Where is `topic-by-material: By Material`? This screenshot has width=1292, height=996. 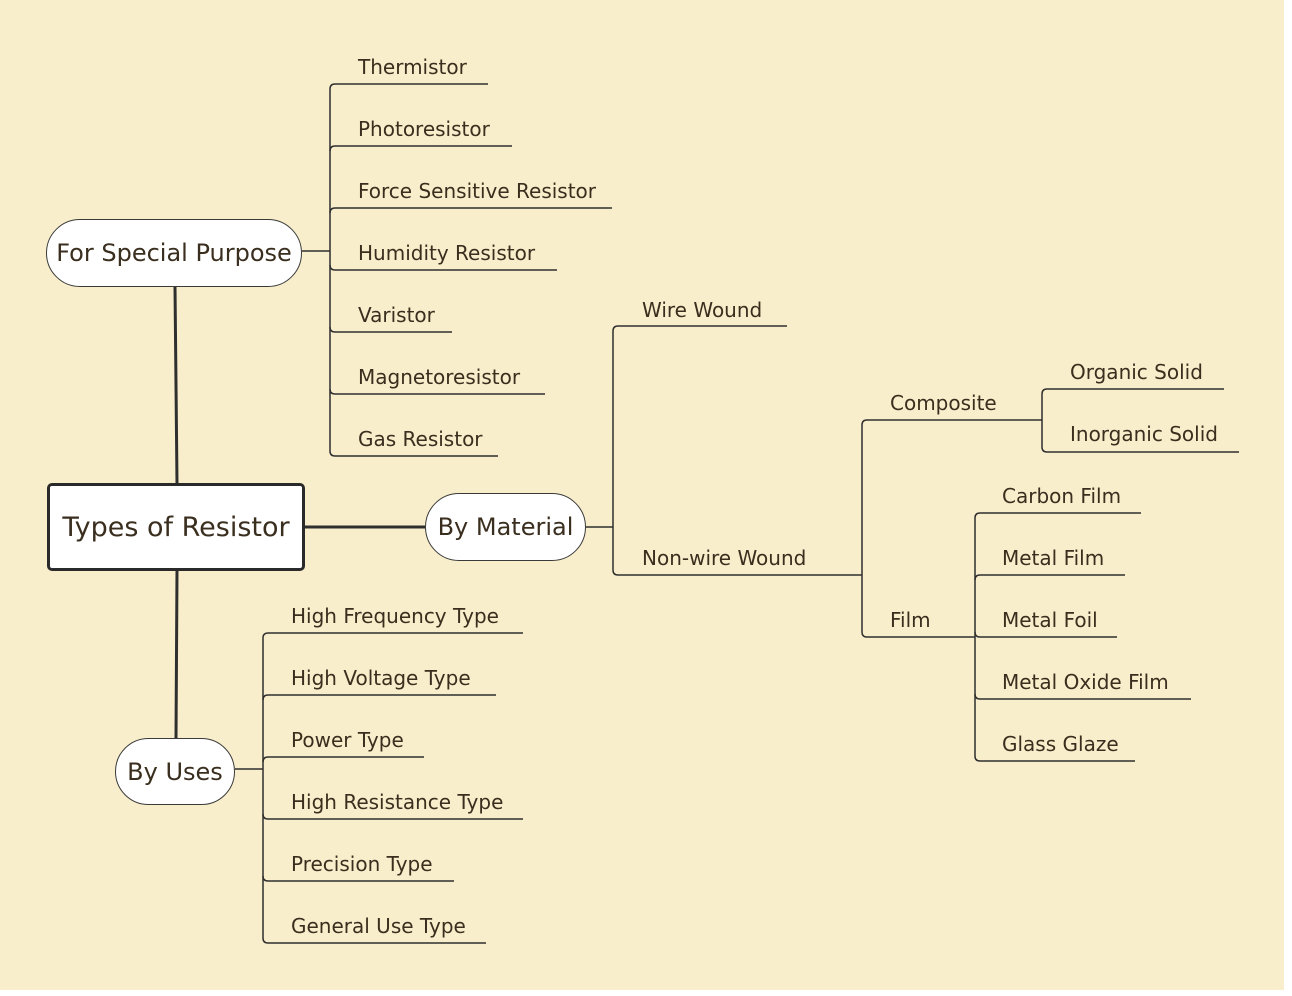
topic-by-material: By Material is located at coordinates (505, 527).